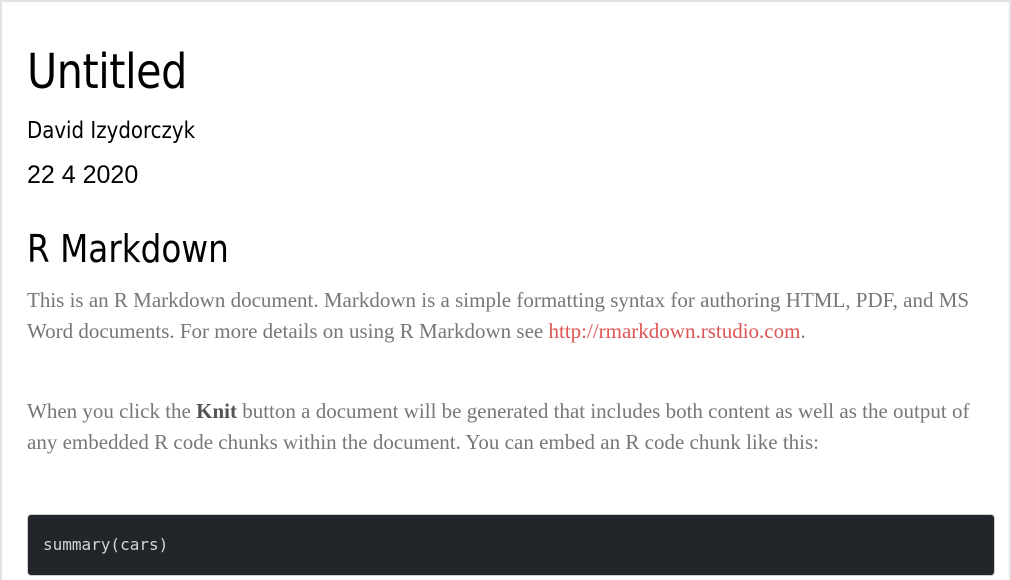 This screenshot has width=1011, height=580. Describe the element at coordinates (107, 72) in the screenshot. I see `document-title: Untitled` at that location.